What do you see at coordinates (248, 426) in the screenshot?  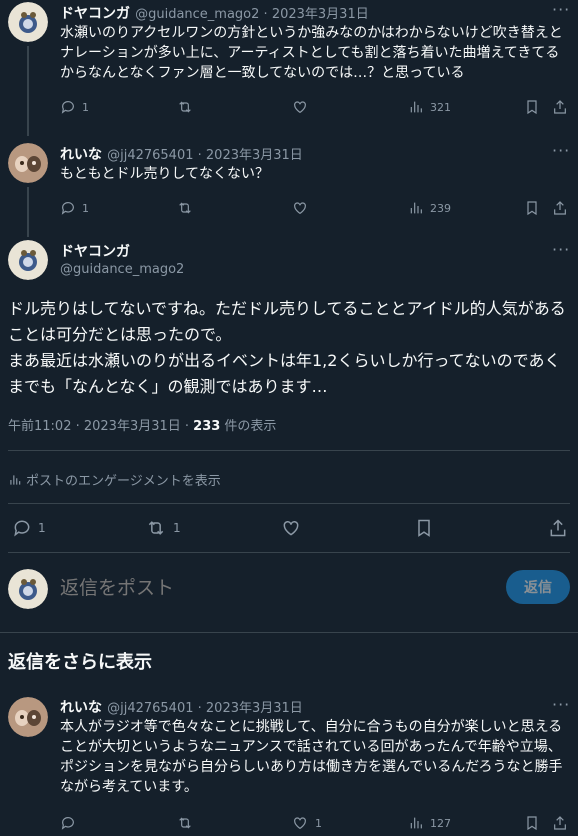 I see `views-label: 件の表示` at bounding box center [248, 426].